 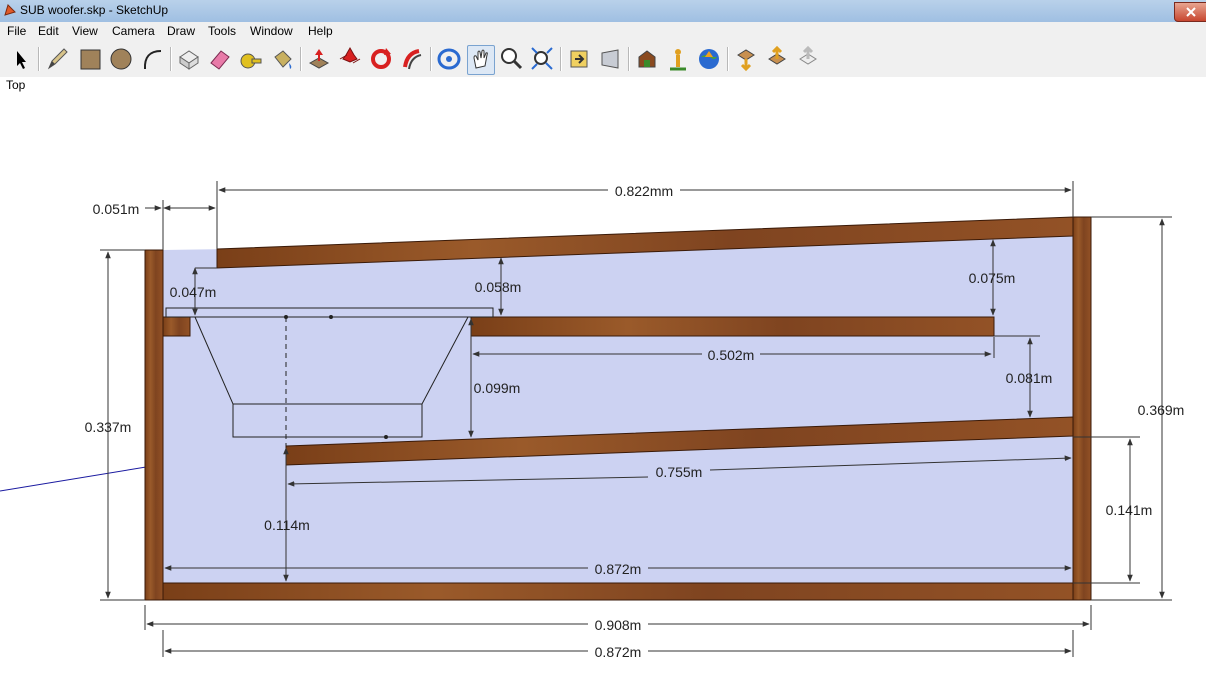 I want to click on rectangle-tool-button, so click(x=90, y=59).